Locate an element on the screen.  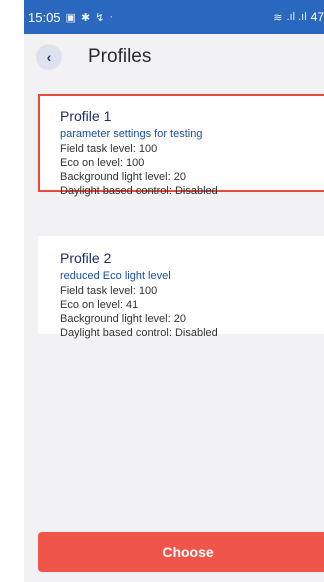
nfc-icon: ↯ is located at coordinates (100, 17).